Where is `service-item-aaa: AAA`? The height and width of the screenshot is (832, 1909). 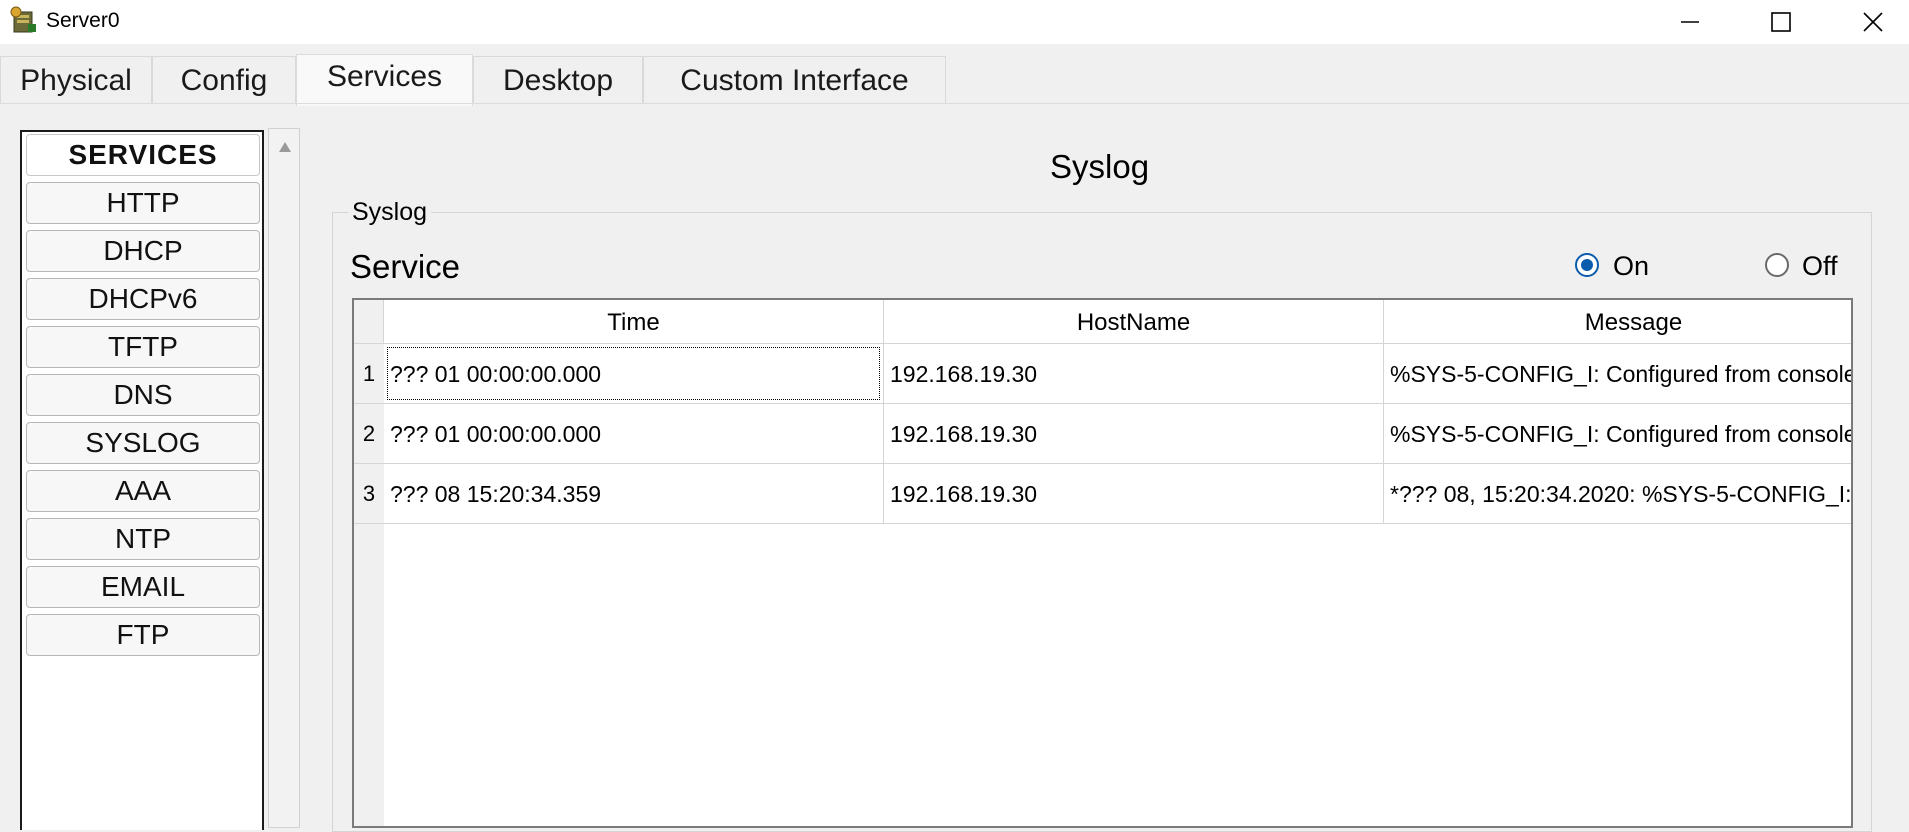 service-item-aaa: AAA is located at coordinates (143, 491).